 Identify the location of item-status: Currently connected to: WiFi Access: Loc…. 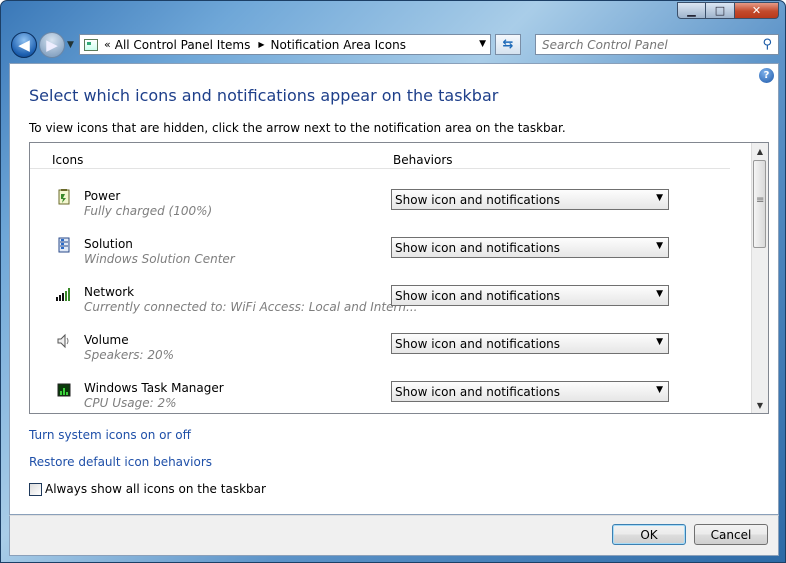
(251, 307).